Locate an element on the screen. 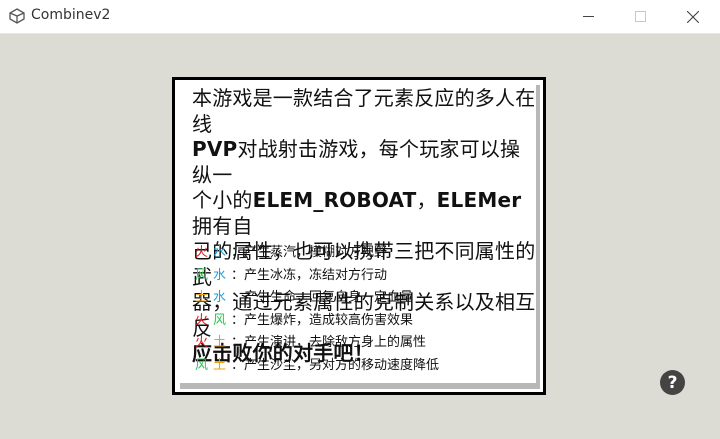 The height and width of the screenshot is (439, 720). element-a: 土 is located at coordinates (202, 297).